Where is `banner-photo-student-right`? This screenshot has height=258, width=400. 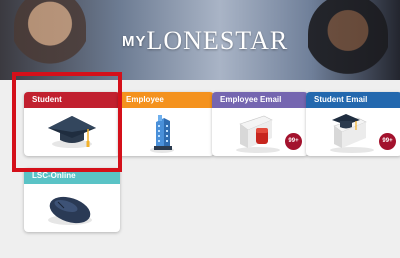
banner-photo-student-right is located at coordinates (348, 40).